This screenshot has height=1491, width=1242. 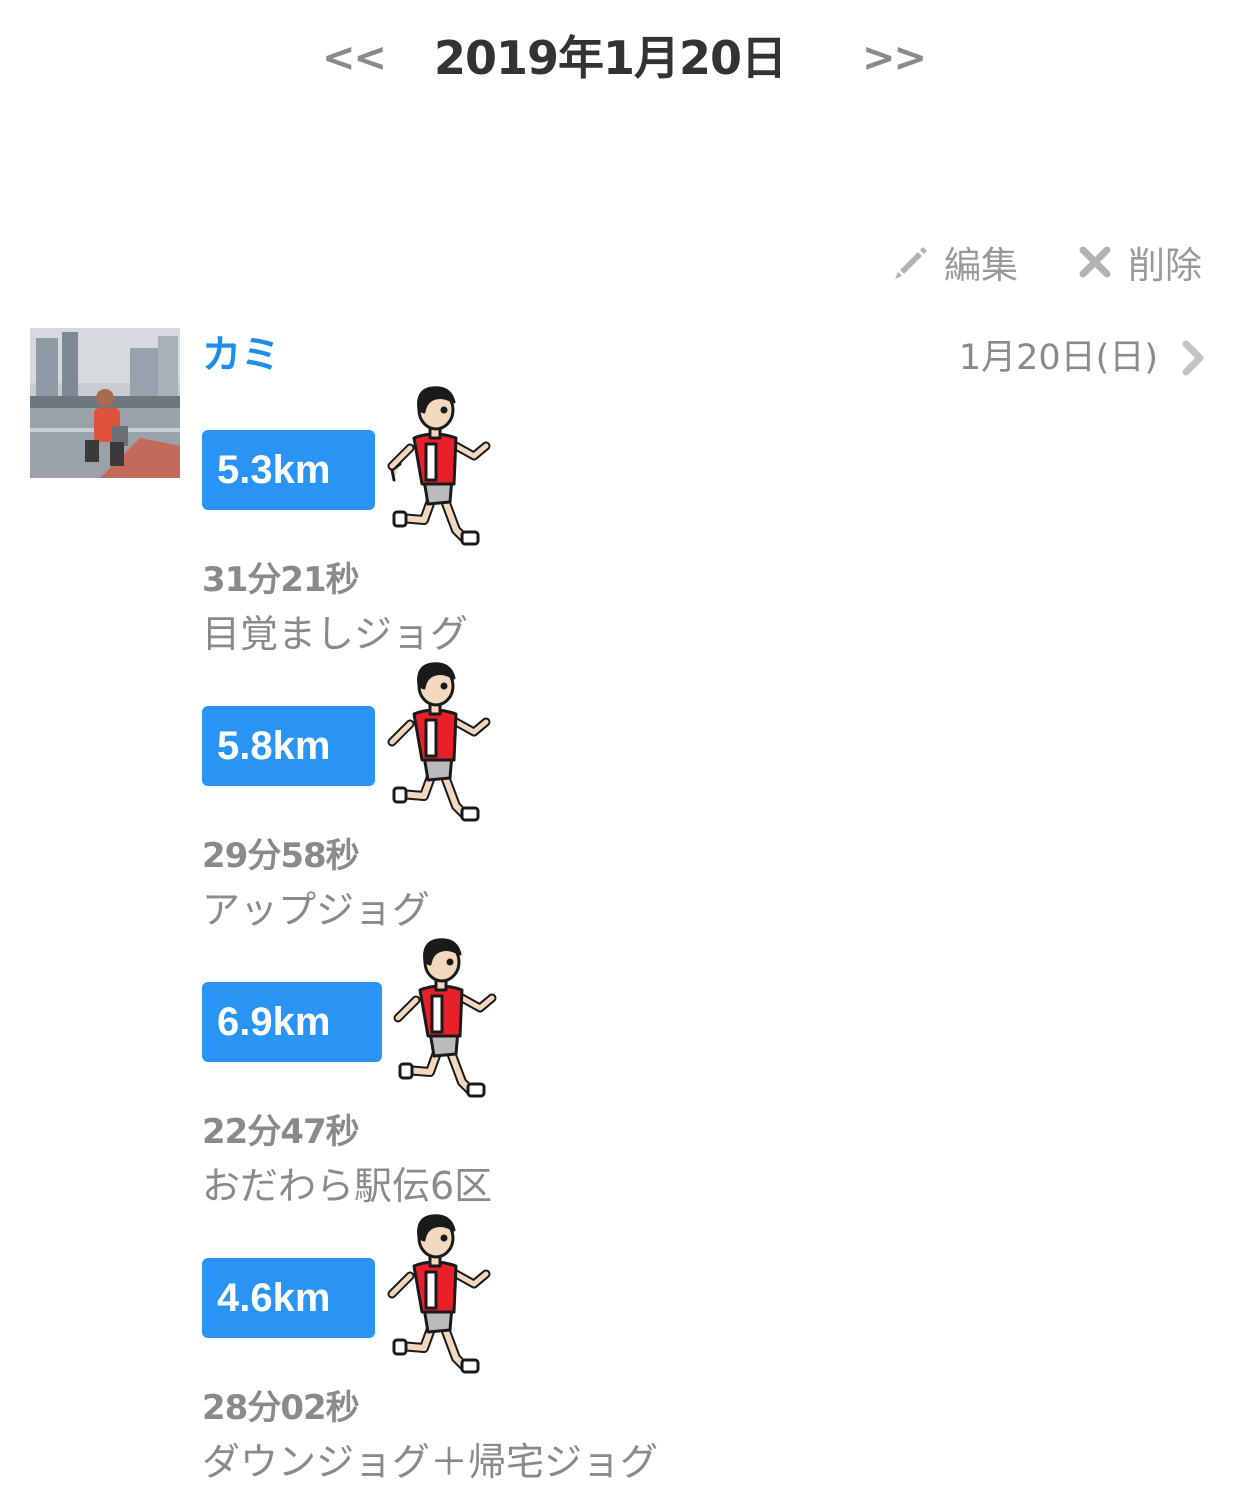 I want to click on delete-button: 削除, so click(x=1139, y=262).